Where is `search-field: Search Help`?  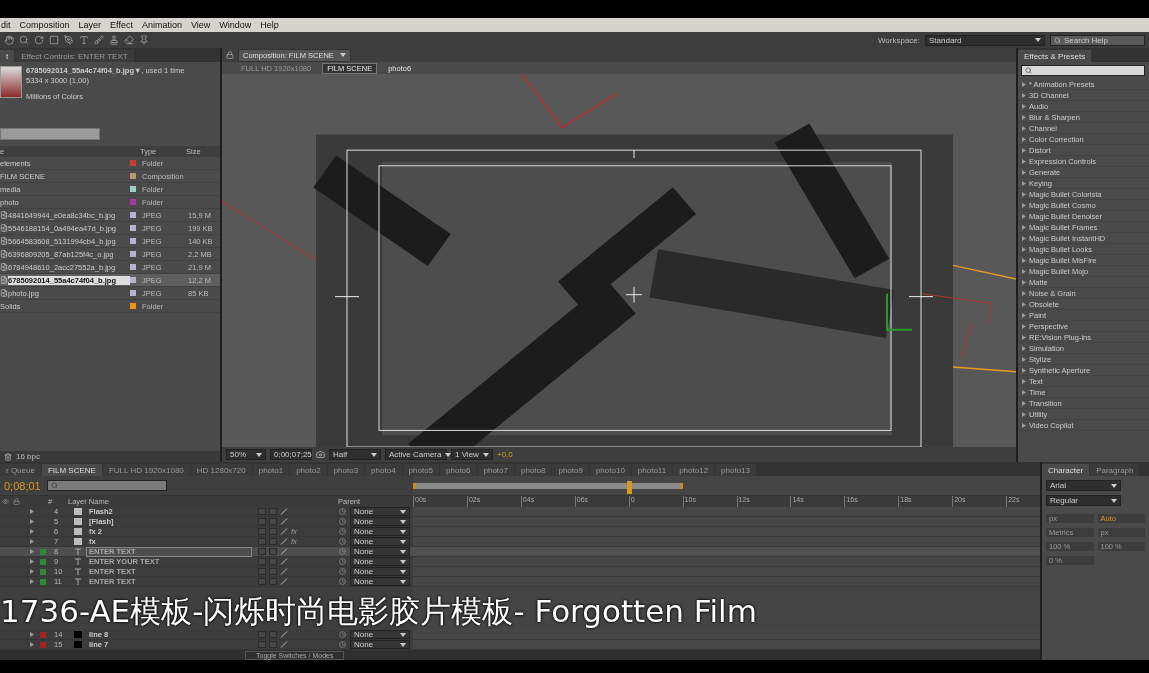 search-field: Search Help is located at coordinates (1097, 40).